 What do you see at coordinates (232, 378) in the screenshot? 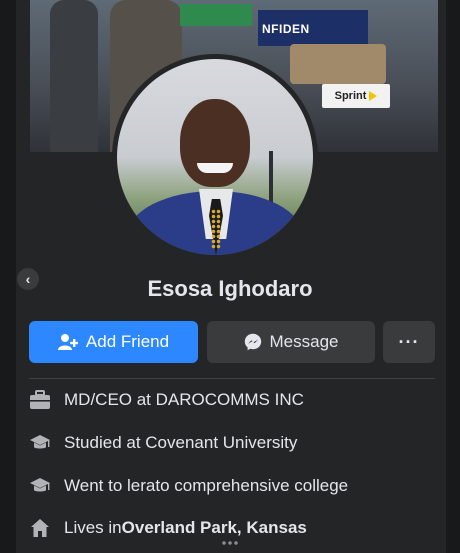
I see `section-divider` at bounding box center [232, 378].